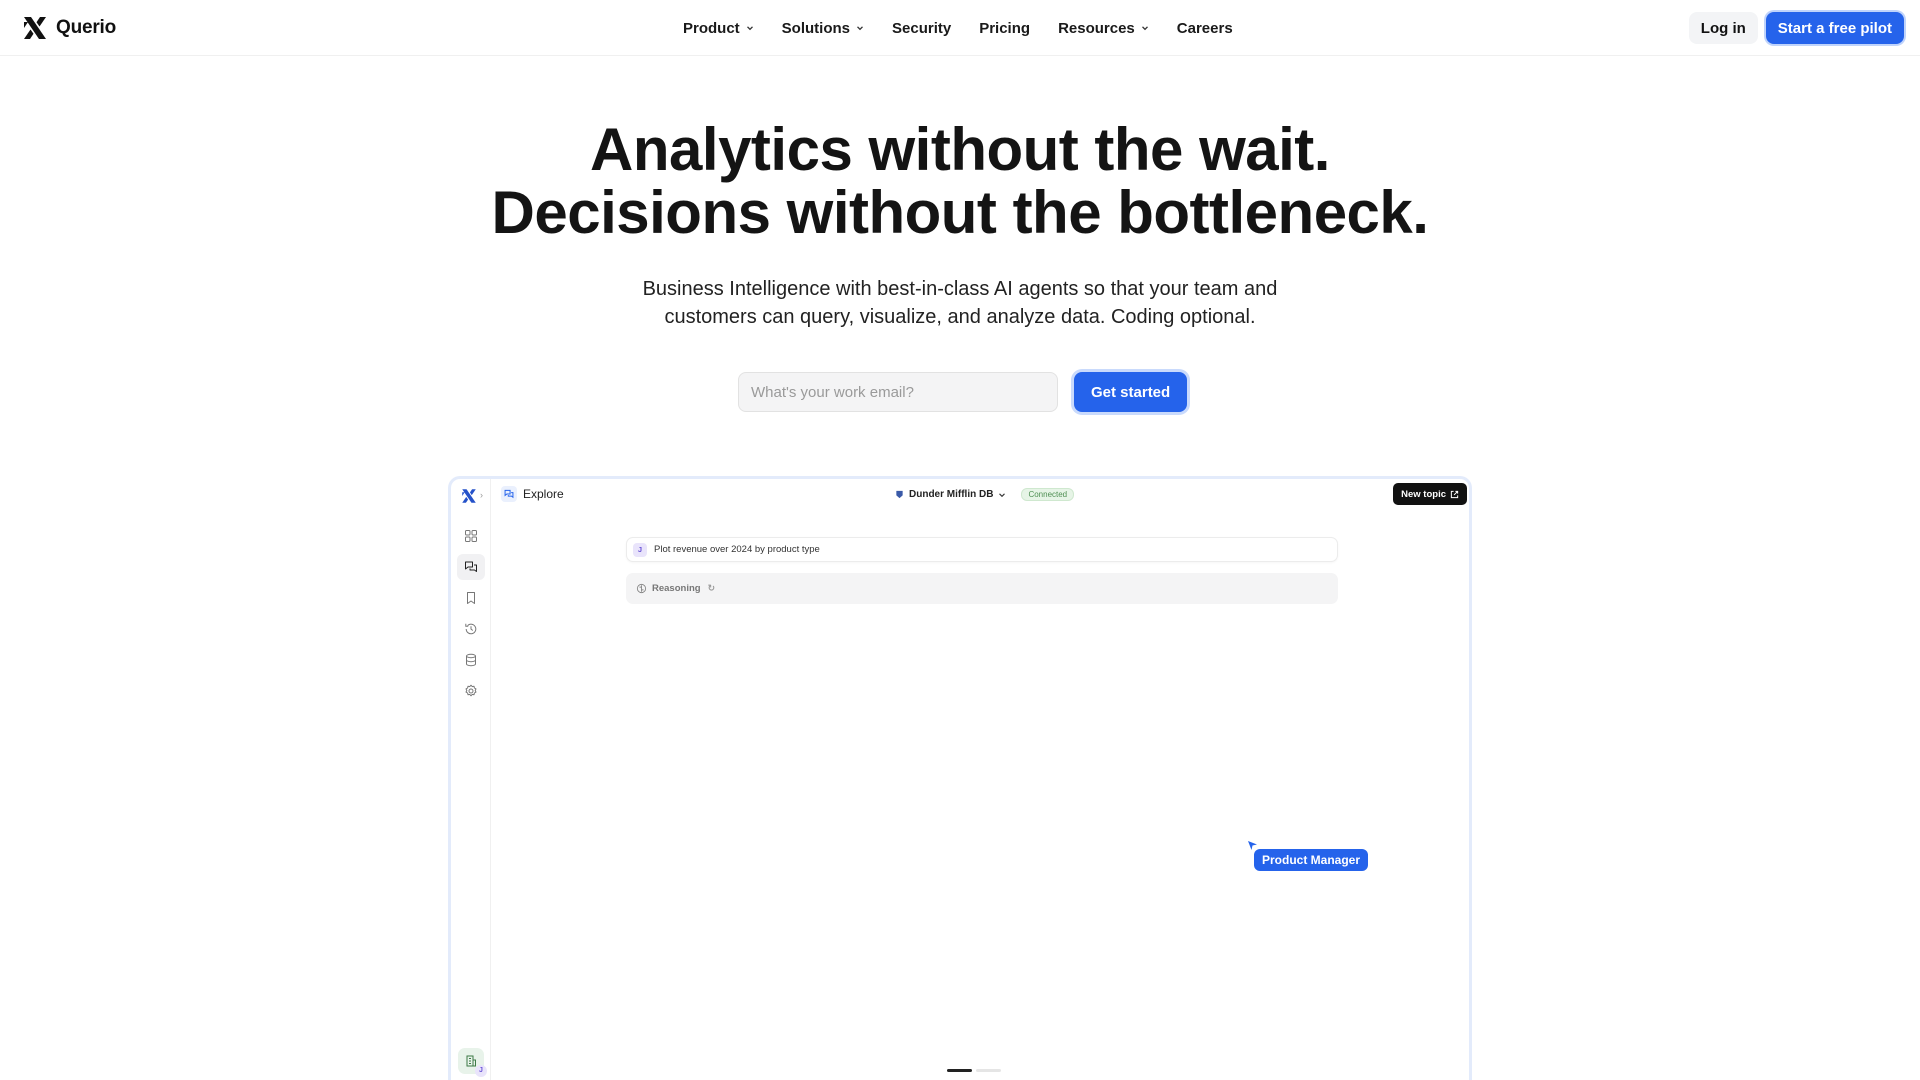 The height and width of the screenshot is (1080, 1920). I want to click on sidebar-item-dashboards, so click(471, 536).